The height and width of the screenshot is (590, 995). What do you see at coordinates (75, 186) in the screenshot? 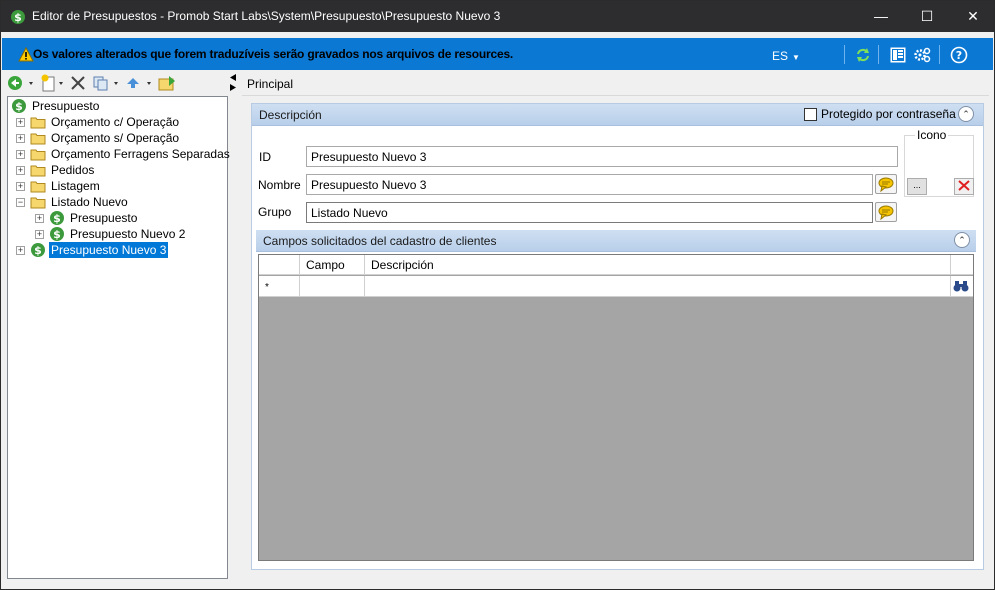
I see `tree-item-label: Listagem` at bounding box center [75, 186].